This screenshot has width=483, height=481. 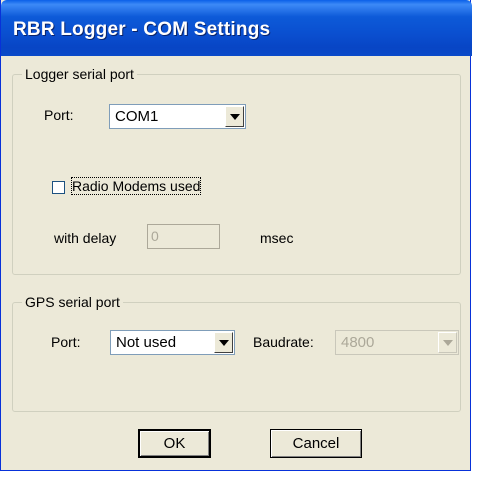 What do you see at coordinates (142, 29) in the screenshot?
I see `window-title: RBR Logger - COM Settings` at bounding box center [142, 29].